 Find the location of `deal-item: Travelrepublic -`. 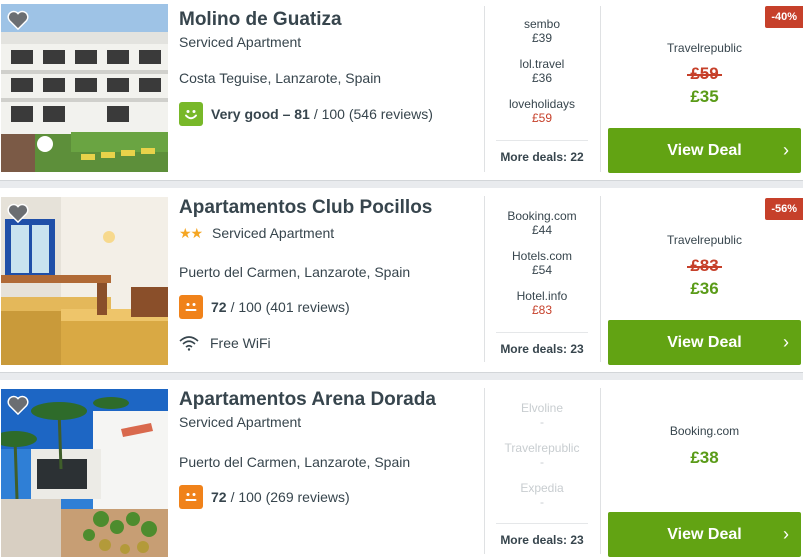

deal-item: Travelrepublic - is located at coordinates (542, 455).